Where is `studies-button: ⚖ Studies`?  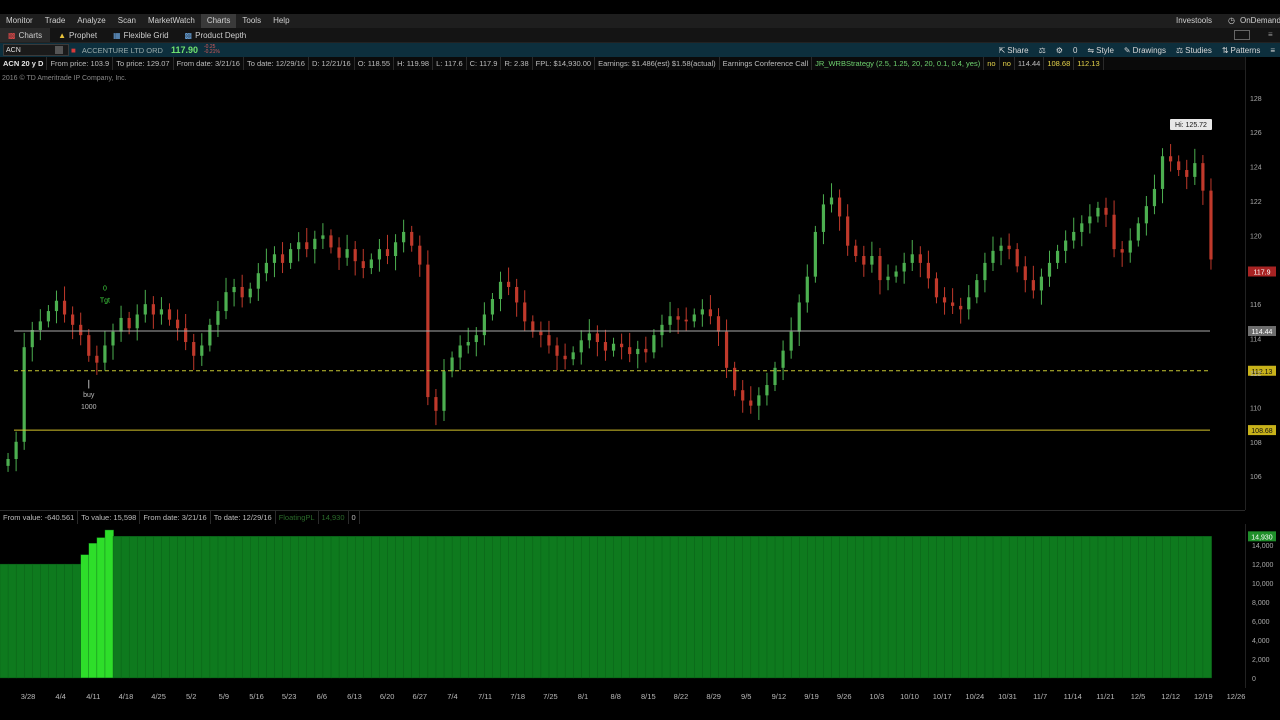 studies-button: ⚖ Studies is located at coordinates (1194, 50).